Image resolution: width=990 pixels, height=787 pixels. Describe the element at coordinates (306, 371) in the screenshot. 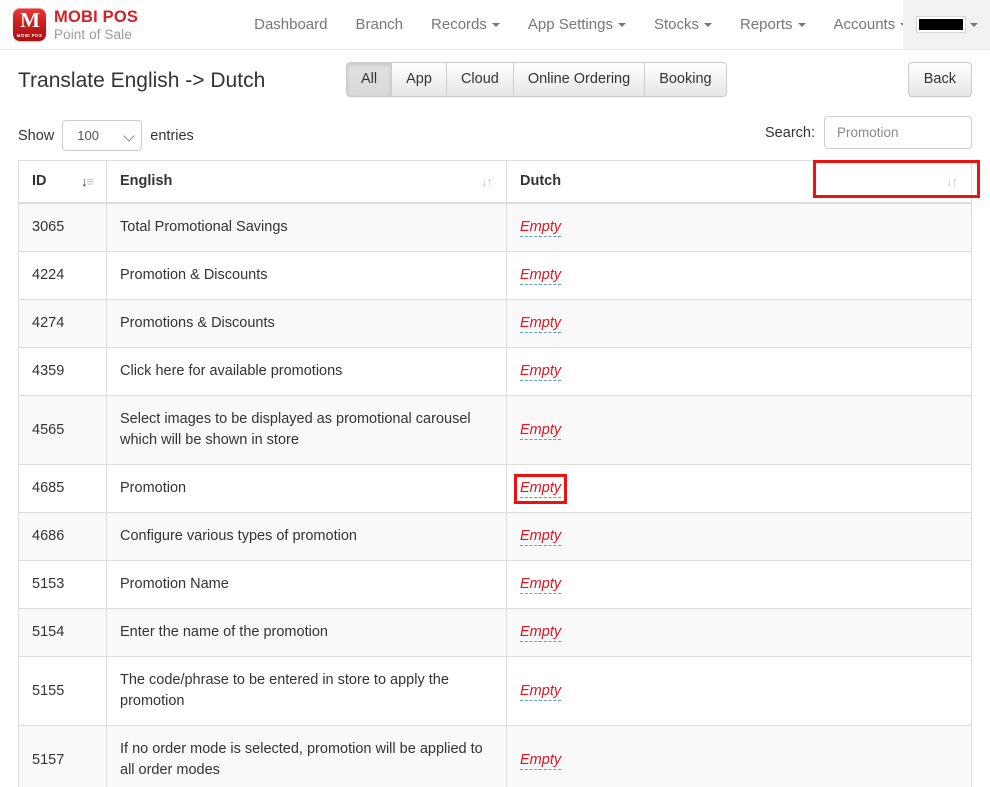

I see `cell-english: Click here for available promotions` at that location.